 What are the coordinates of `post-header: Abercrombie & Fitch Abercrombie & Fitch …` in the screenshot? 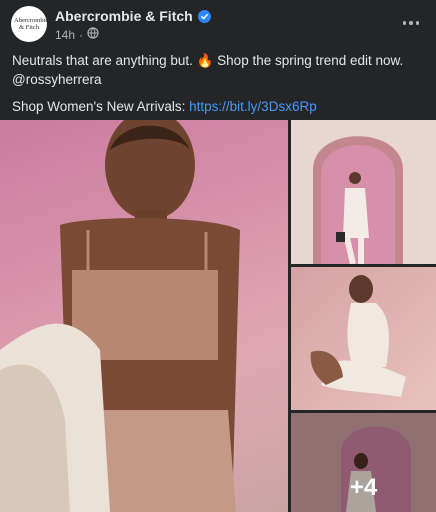 It's located at (218, 24).